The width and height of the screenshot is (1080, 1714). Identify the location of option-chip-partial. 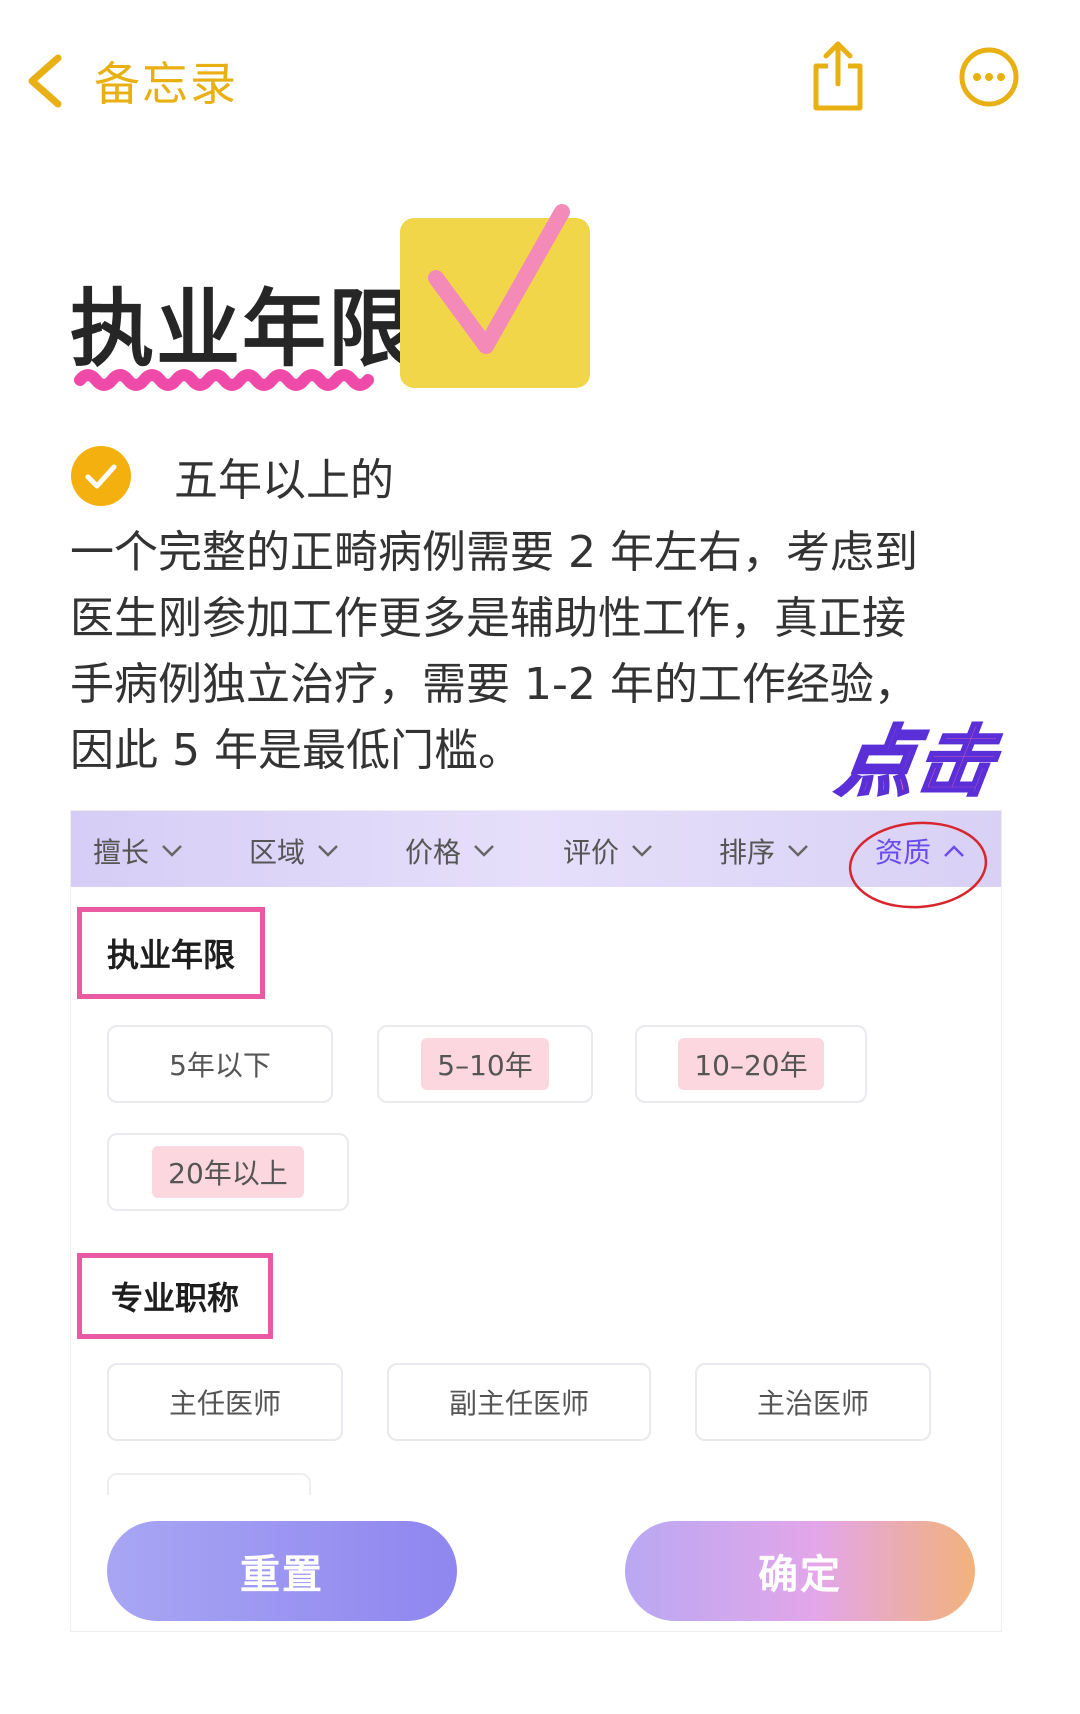
(209, 1484).